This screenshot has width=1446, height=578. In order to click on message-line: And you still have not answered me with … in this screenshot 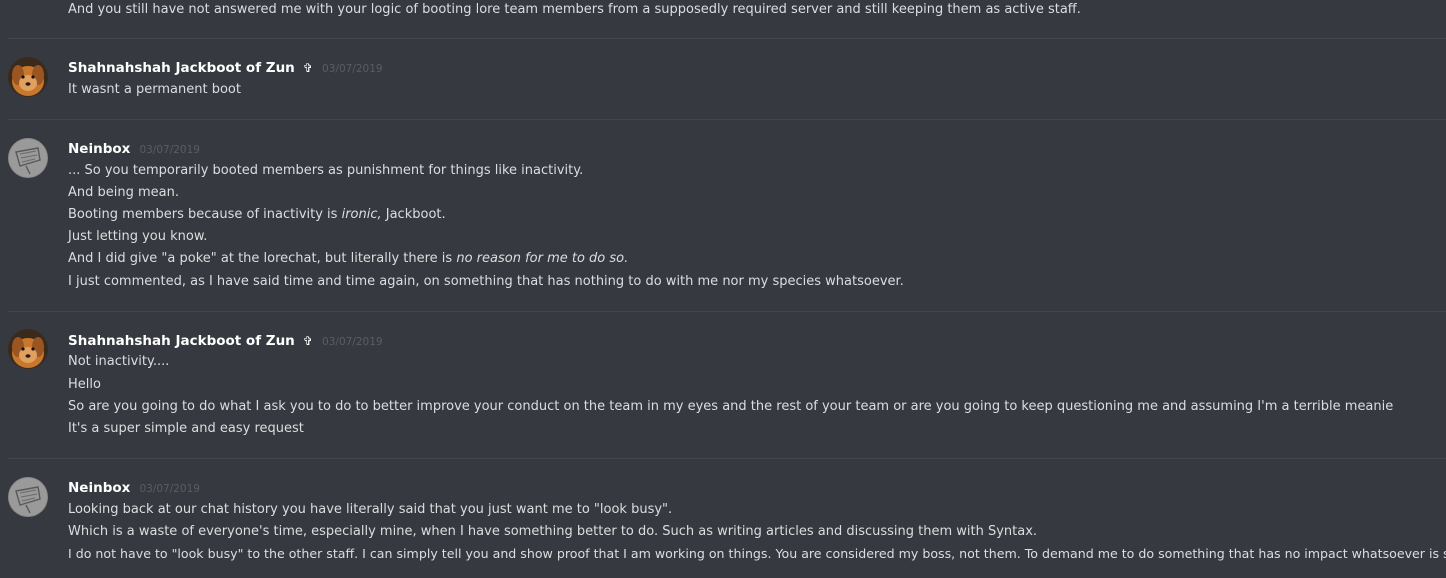, I will do `click(574, 9)`.